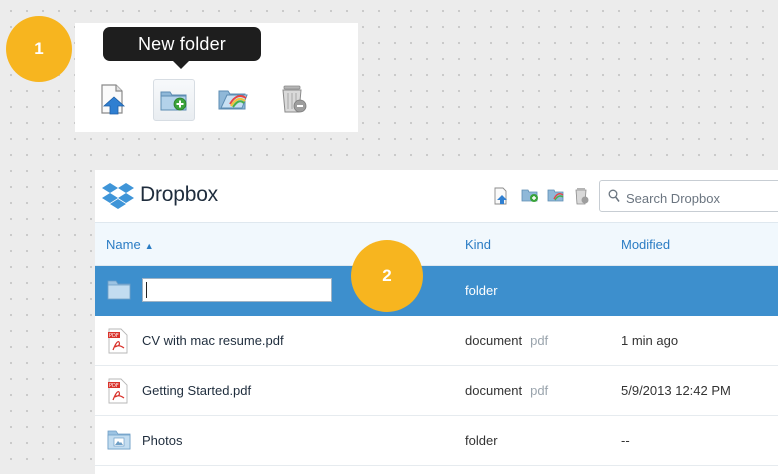 Image resolution: width=778 pixels, height=474 pixels. I want to click on folder-name-input, so click(237, 290).